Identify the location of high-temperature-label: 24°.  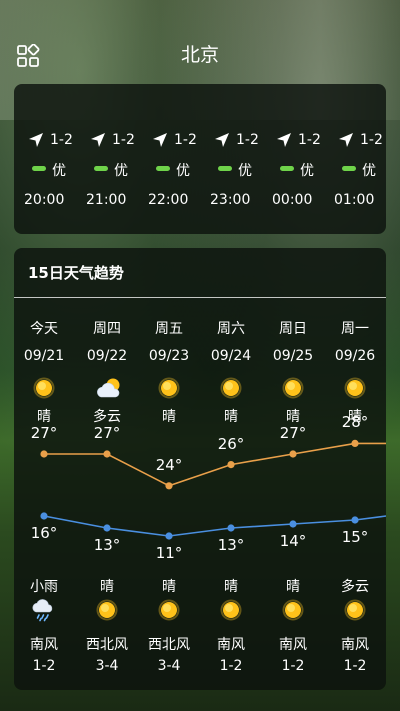
(169, 464).